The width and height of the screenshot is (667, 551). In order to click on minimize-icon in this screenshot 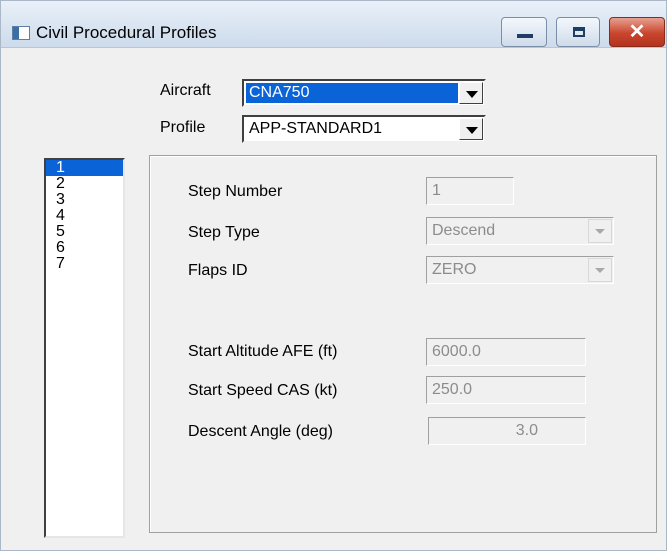, I will do `click(525, 36)`.